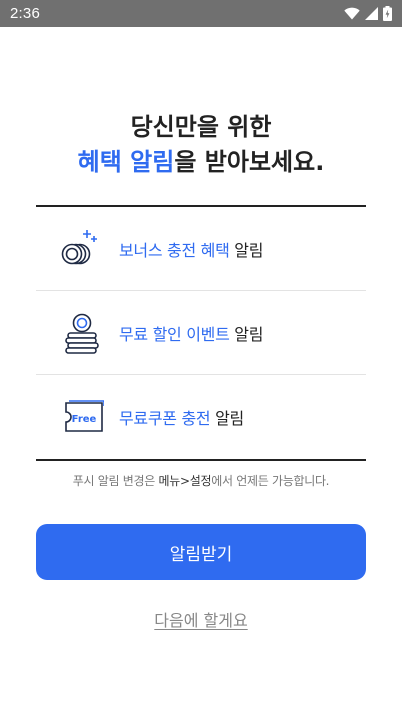  What do you see at coordinates (371, 13) in the screenshot?
I see `cell-signal-icon` at bounding box center [371, 13].